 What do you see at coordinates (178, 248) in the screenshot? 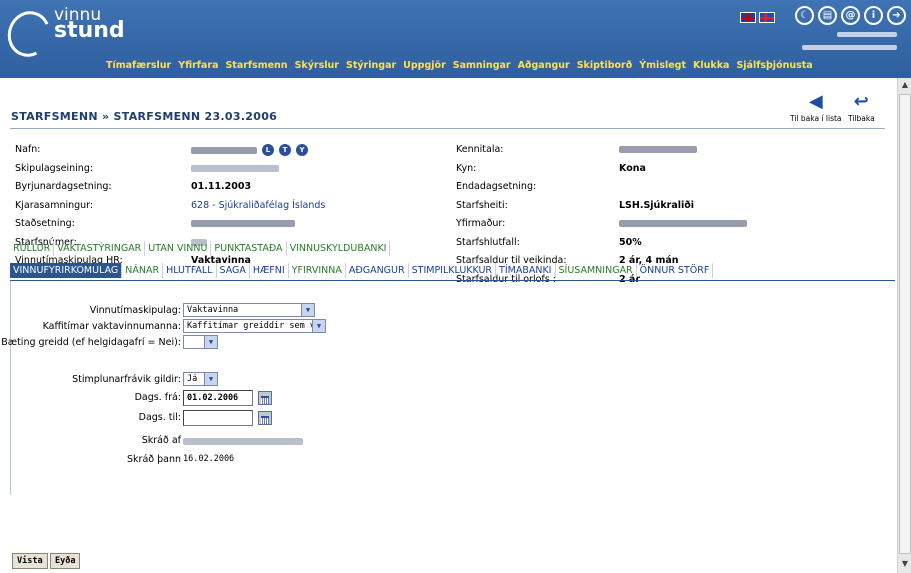
I see `tab-row1-2: UTAN VINNU` at bounding box center [178, 248].